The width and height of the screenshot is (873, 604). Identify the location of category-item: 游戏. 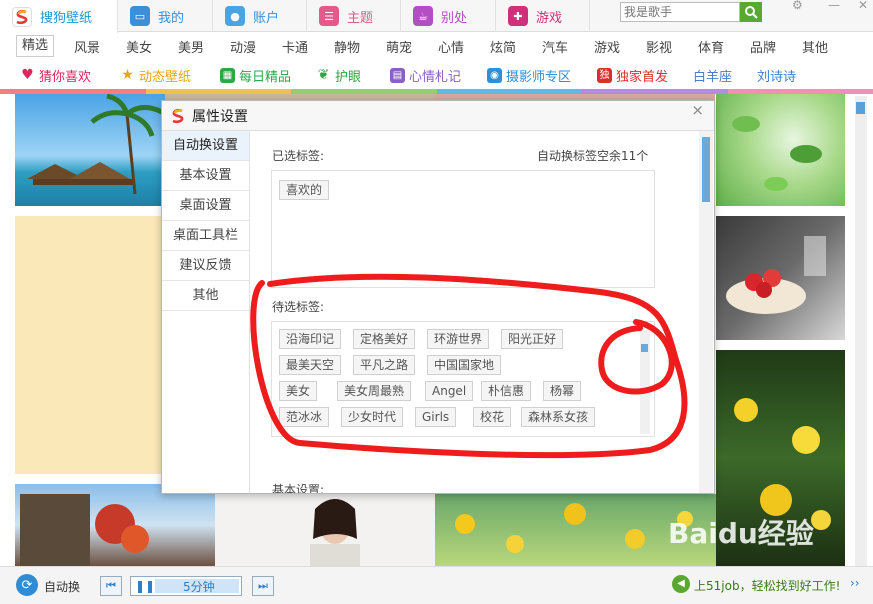
(607, 46).